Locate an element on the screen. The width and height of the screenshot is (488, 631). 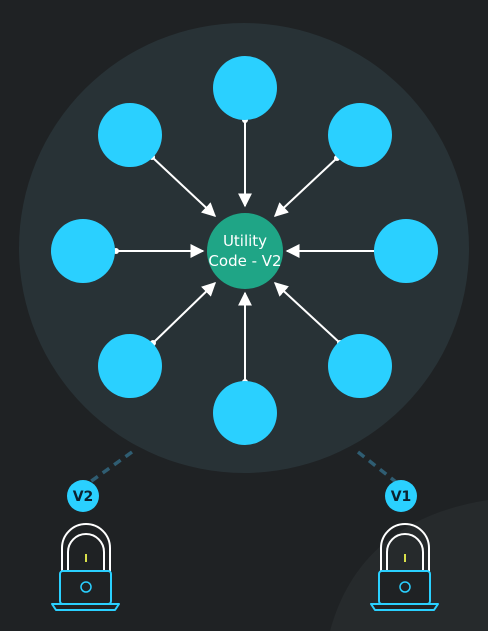
person-icon-left is located at coordinates (86, 547).